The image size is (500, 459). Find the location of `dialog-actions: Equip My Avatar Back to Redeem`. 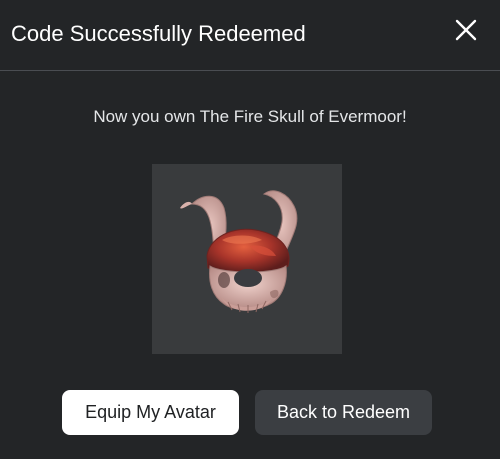

dialog-actions: Equip My Avatar Back to Redeem is located at coordinates (250, 413).